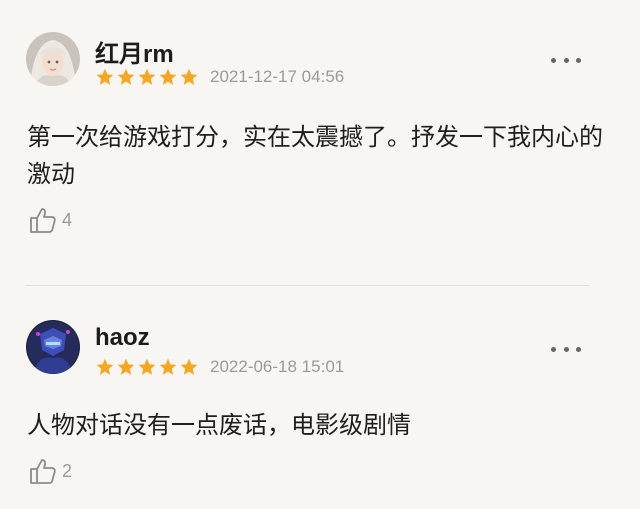 The width and height of the screenshot is (640, 509). Describe the element at coordinates (67, 219) in the screenshot. I see `like-count: 4` at that location.